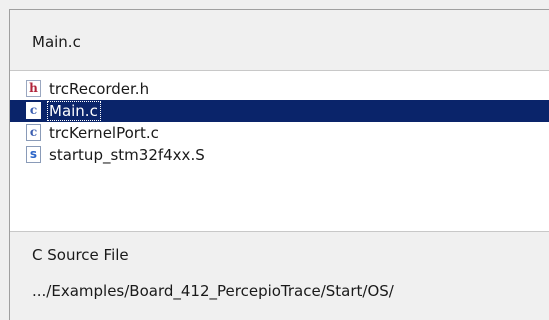 This screenshot has width=549, height=320. Describe the element at coordinates (104, 133) in the screenshot. I see `file-item-label: trcKernelPort.c` at that location.